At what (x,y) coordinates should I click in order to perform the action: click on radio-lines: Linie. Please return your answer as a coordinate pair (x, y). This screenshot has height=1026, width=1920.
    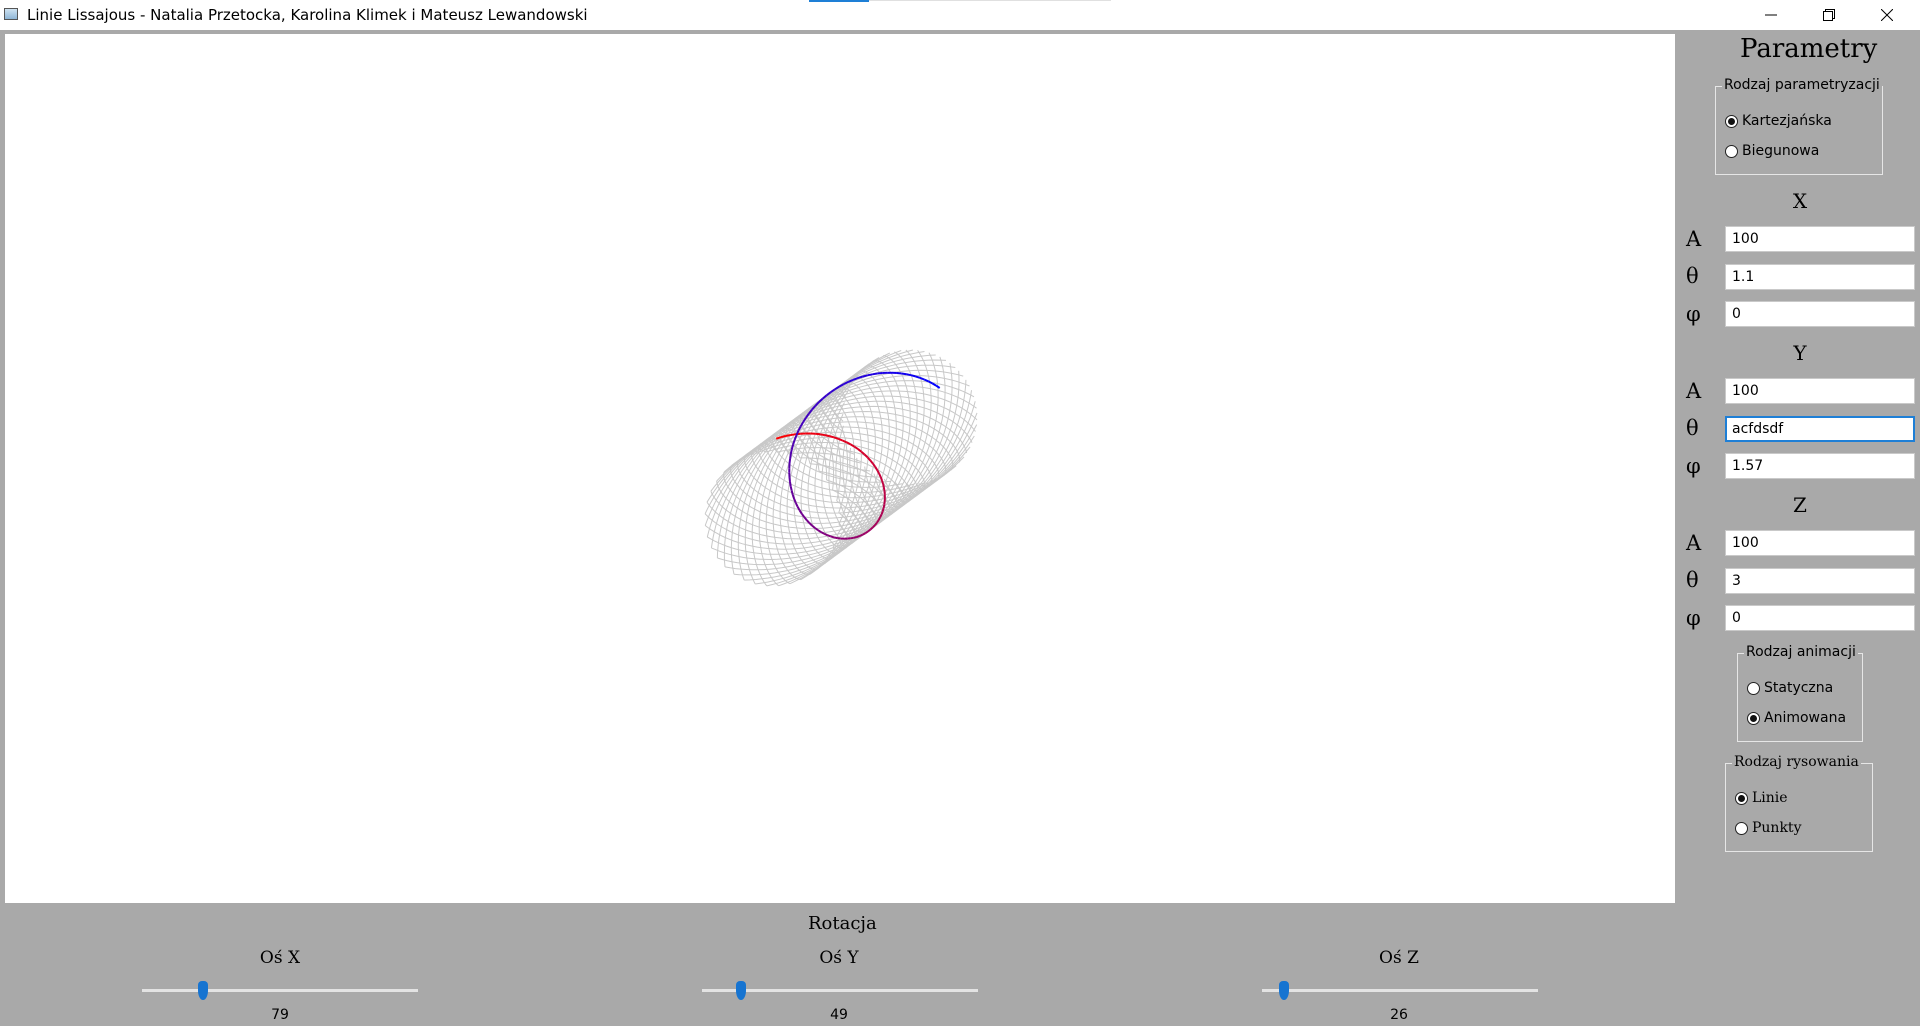
    Looking at the image, I should click on (1761, 798).